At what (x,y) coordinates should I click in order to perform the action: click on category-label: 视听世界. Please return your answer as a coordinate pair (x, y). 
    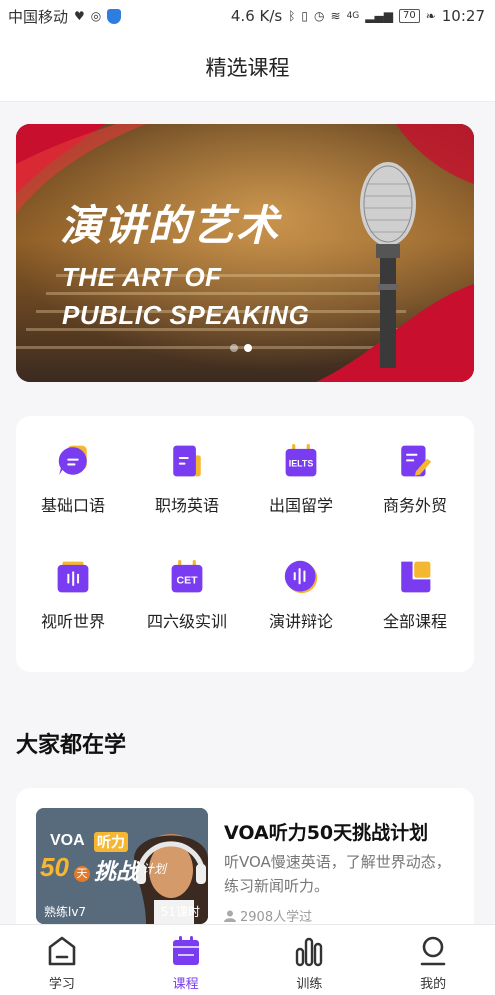
    Looking at the image, I should click on (72, 621).